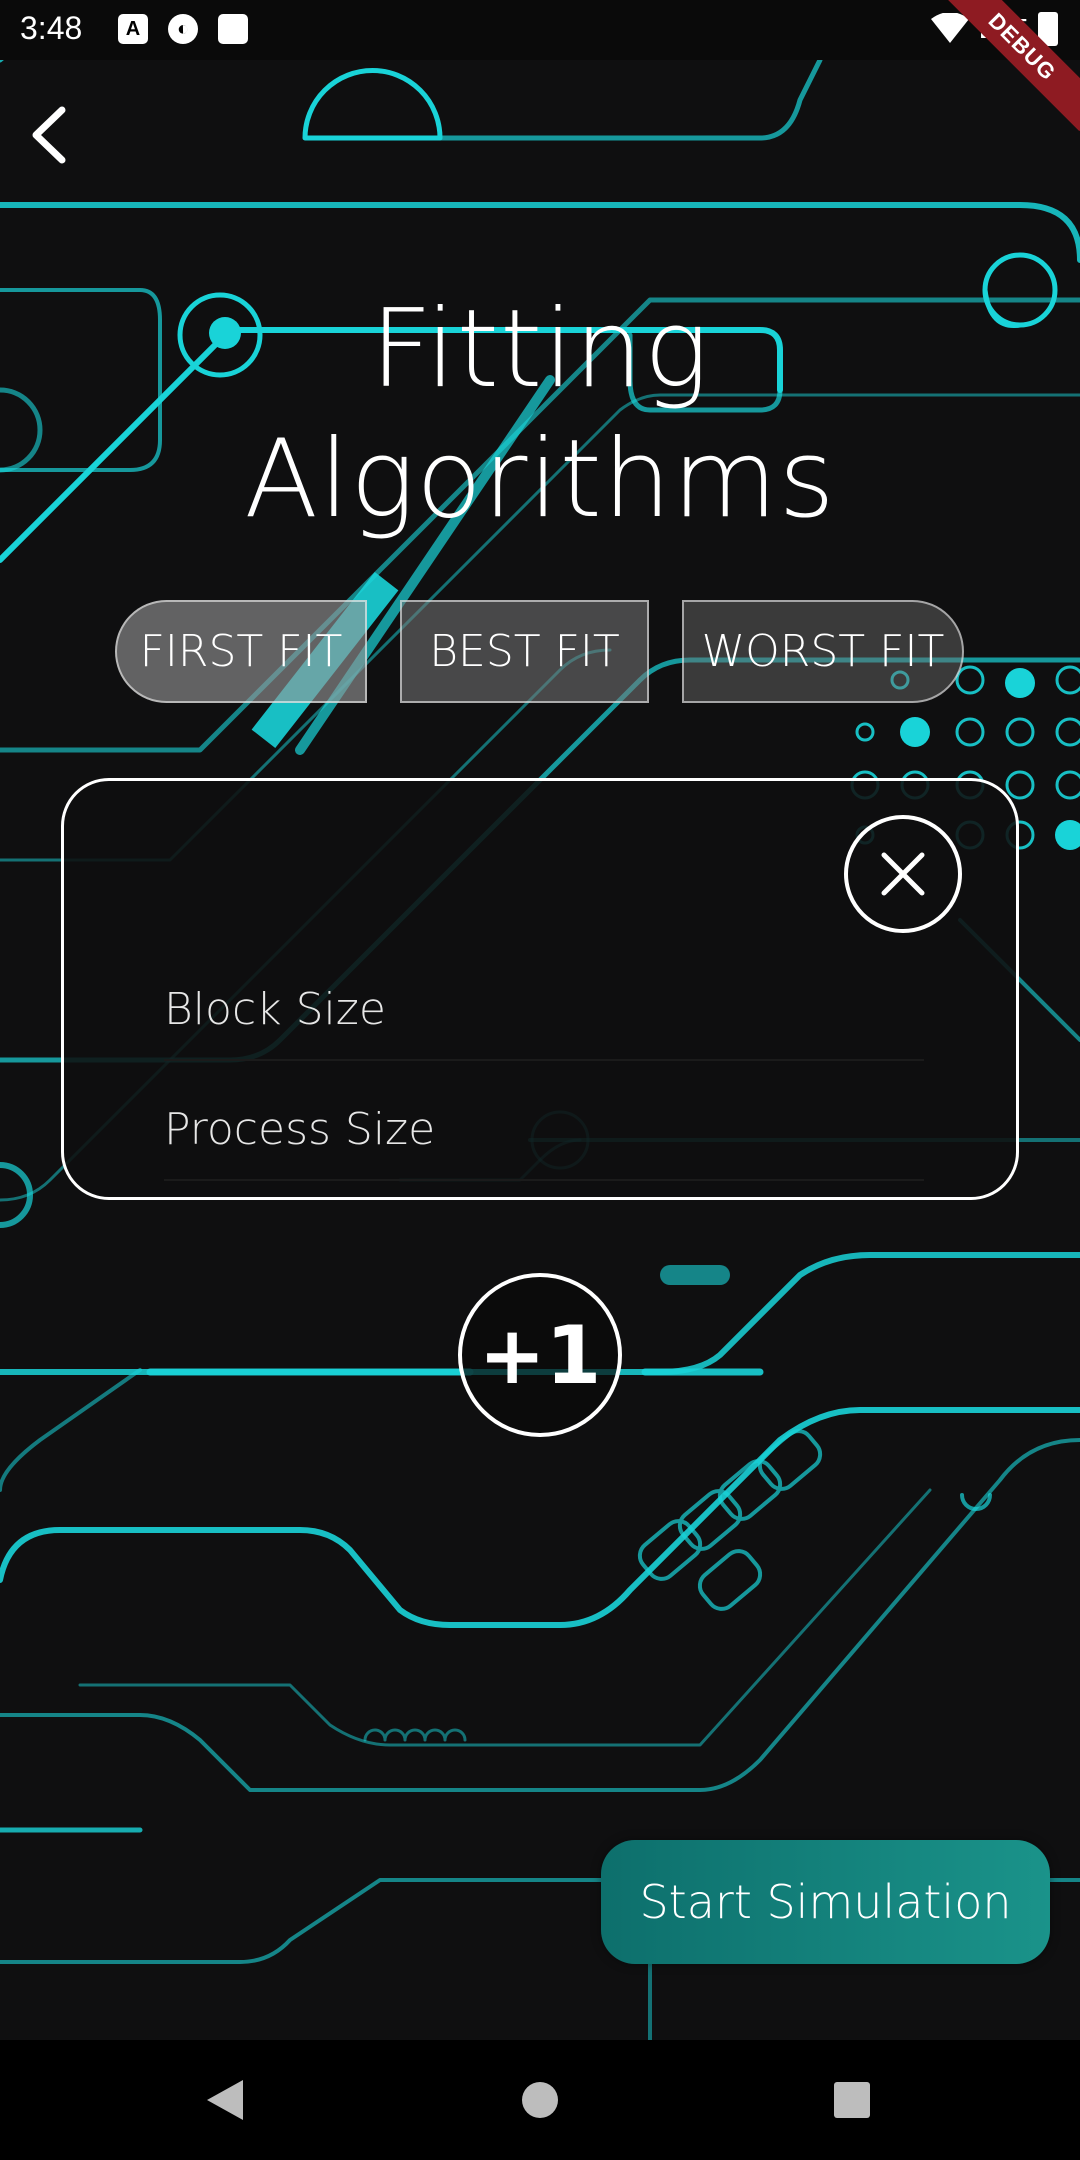 This screenshot has height=2160, width=1080. I want to click on worst-fit-button: WORST FIT, so click(823, 651).